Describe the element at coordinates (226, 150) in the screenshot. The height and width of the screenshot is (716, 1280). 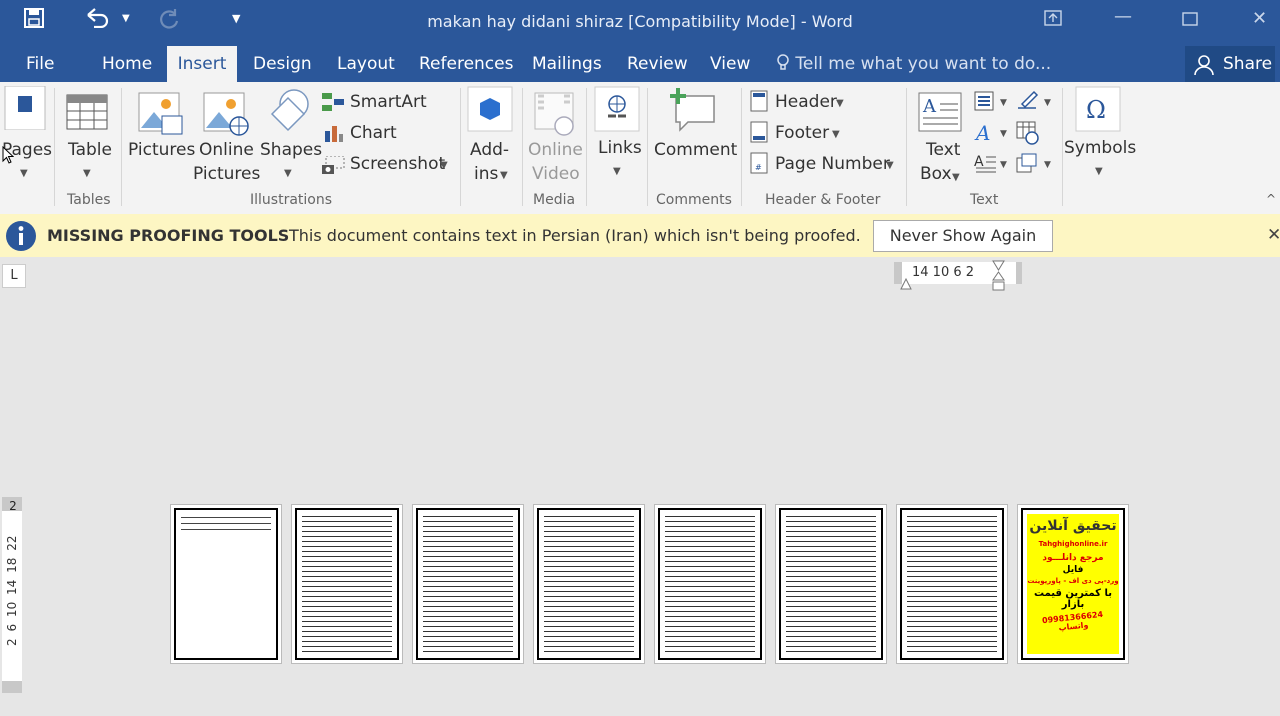
I see `online-pictures-label-1: Online` at that location.